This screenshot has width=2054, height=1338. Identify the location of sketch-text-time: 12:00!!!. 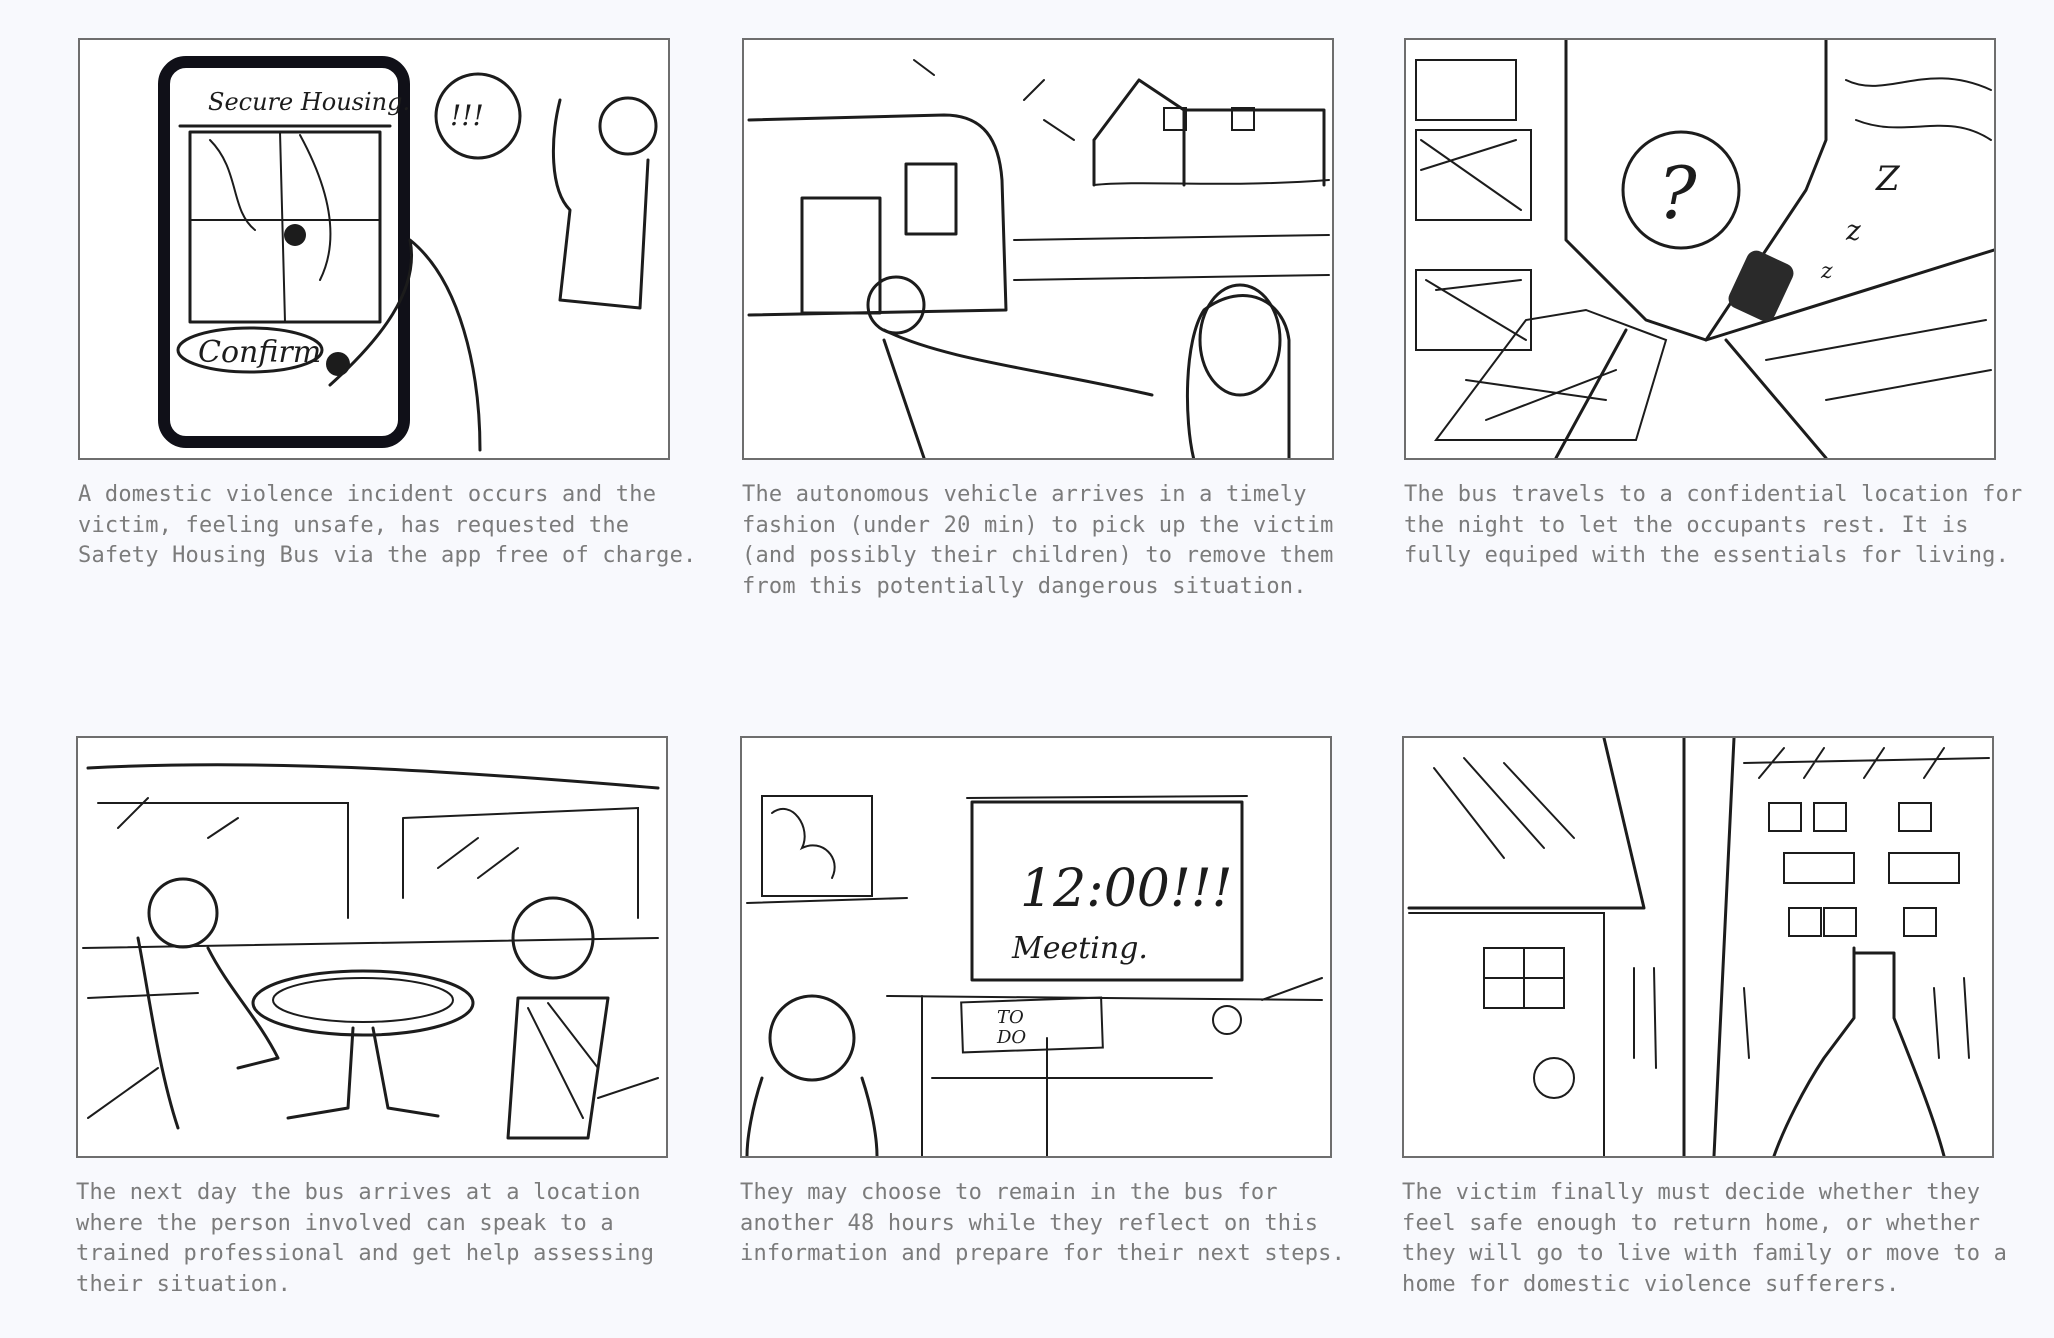
(1126, 889).